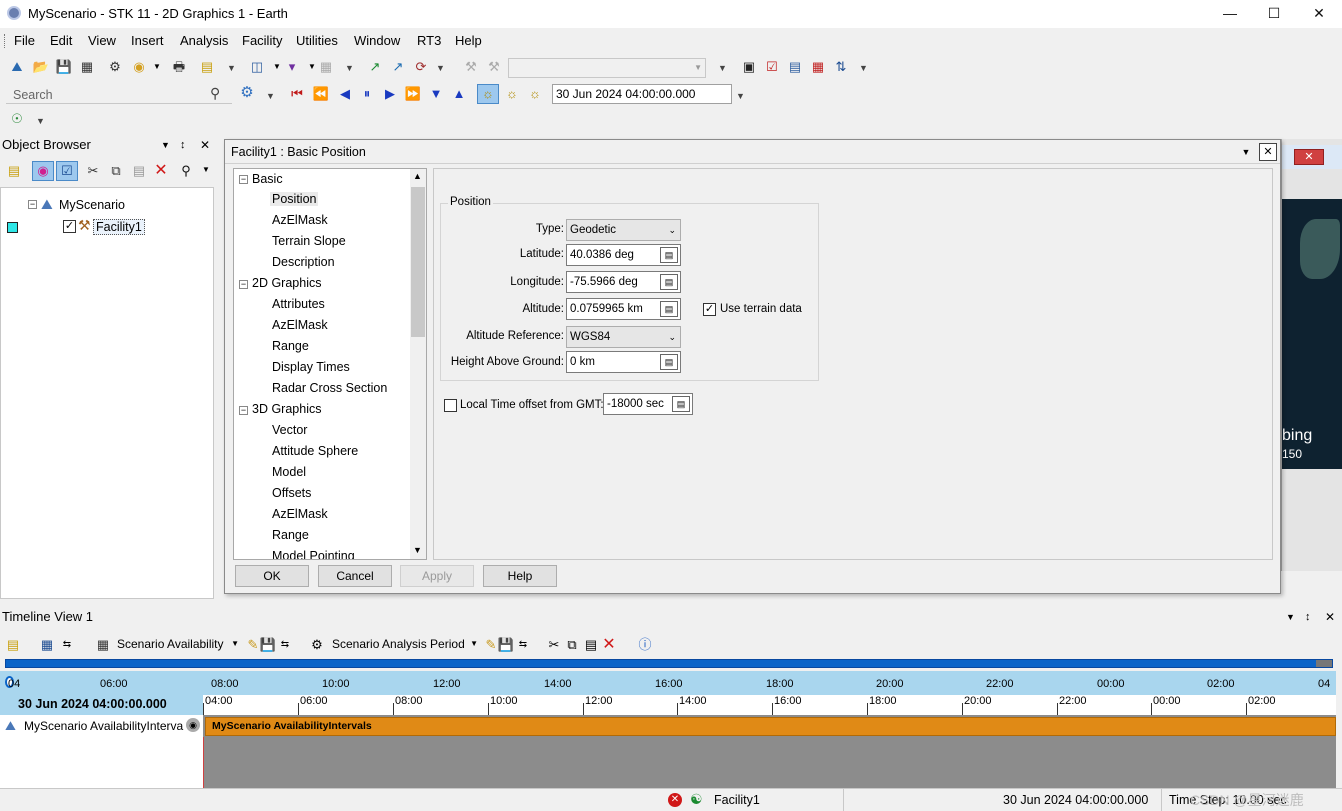 Image resolution: width=1342 pixels, height=811 pixels. What do you see at coordinates (375, 67) in the screenshot?
I see `access-icon: ↗` at bounding box center [375, 67].